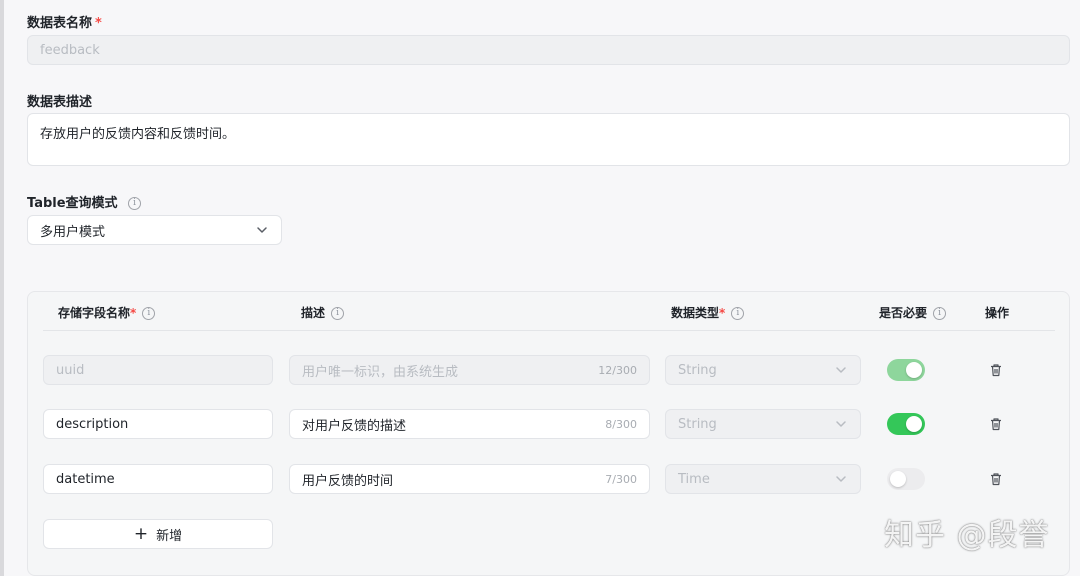 Image resolution: width=1080 pixels, height=576 pixels. Describe the element at coordinates (84, 201) in the screenshot. I see `query-mode-label: Table查询模式 i` at that location.